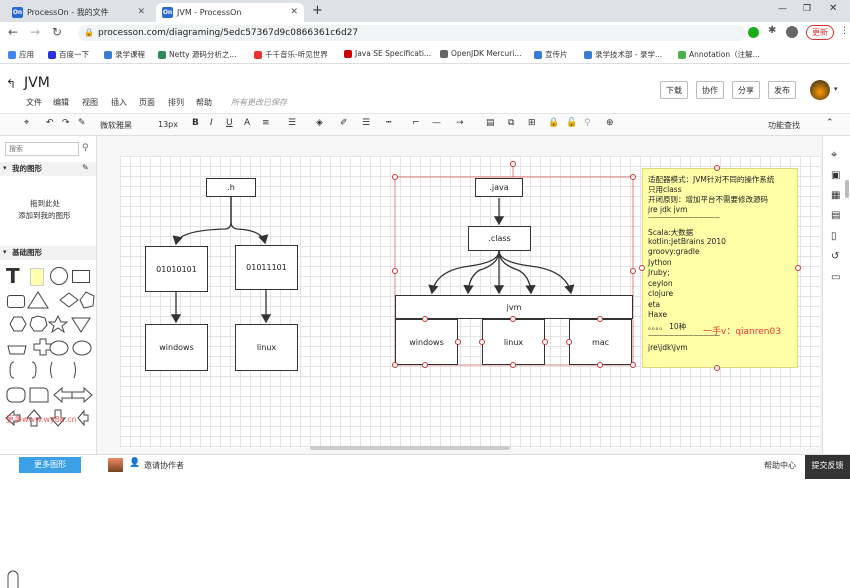 This screenshot has width=850, height=588. I want to click on resize-handle-ne, so click(633, 177).